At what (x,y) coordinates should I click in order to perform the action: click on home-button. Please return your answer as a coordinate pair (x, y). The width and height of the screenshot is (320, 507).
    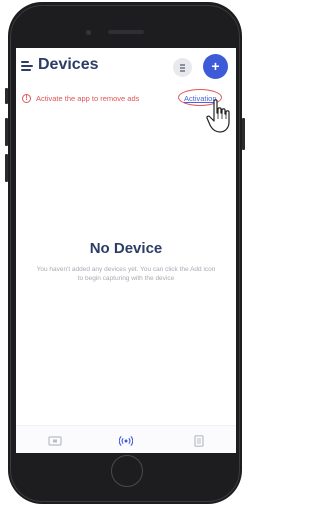
    Looking at the image, I should click on (127, 471).